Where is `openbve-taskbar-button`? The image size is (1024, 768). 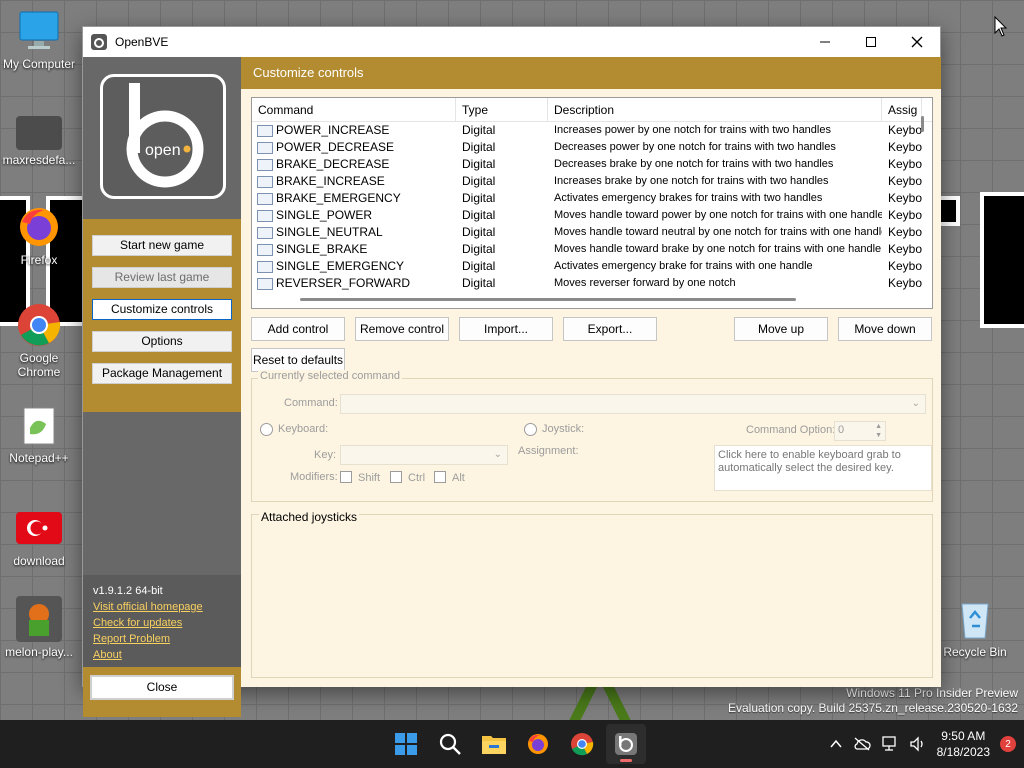 openbve-taskbar-button is located at coordinates (626, 744).